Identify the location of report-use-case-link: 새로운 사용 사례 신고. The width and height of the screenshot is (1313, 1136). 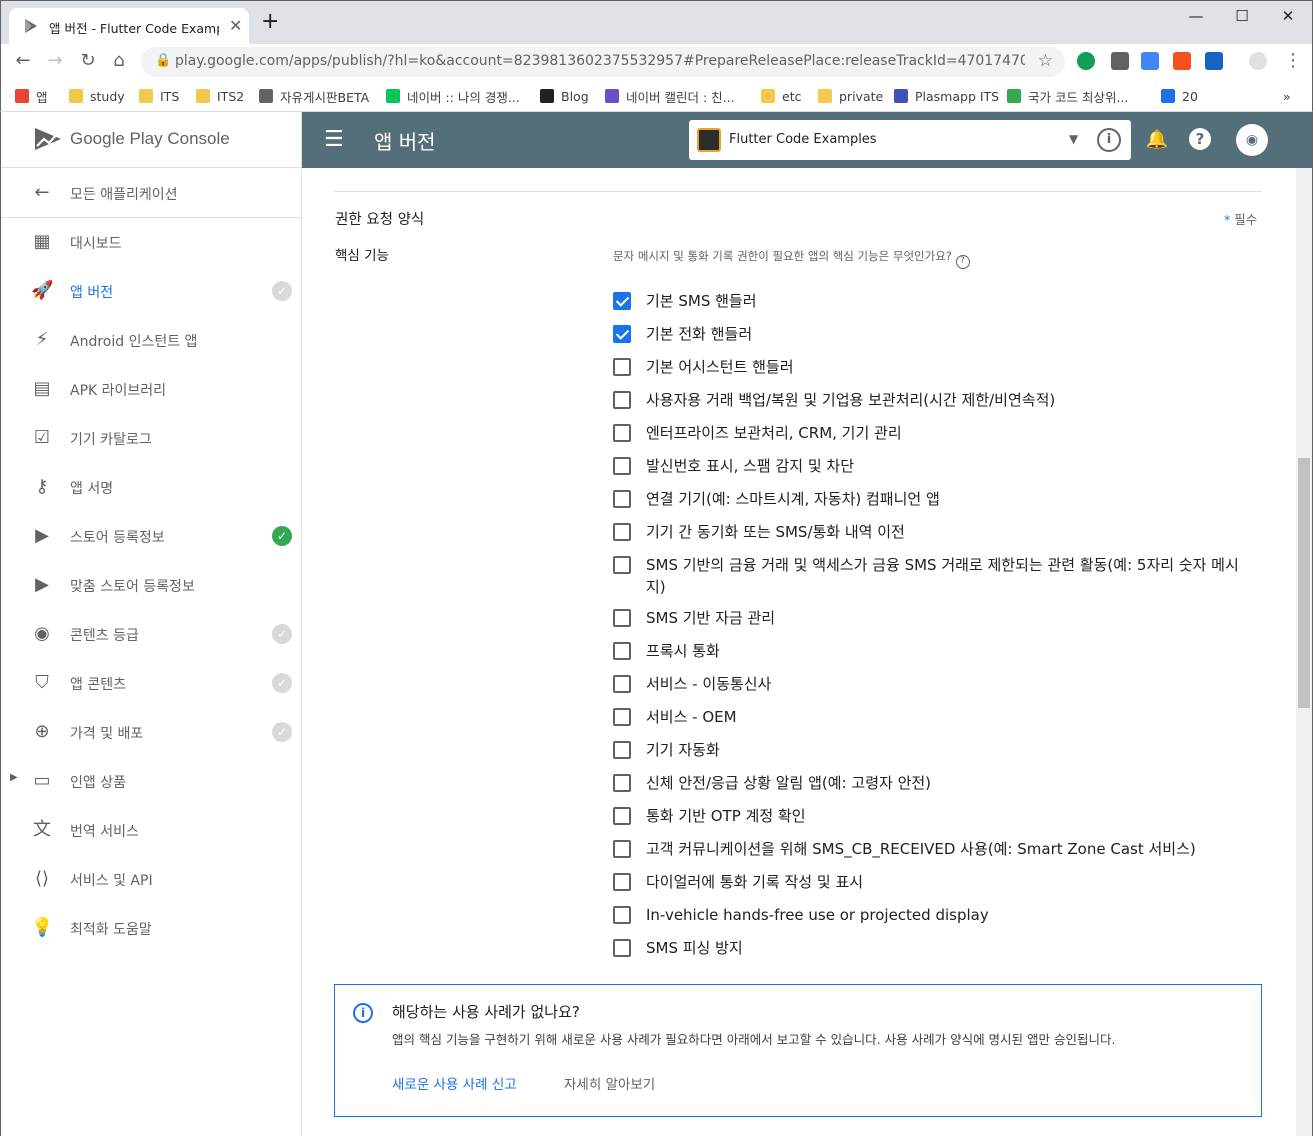
(454, 1083).